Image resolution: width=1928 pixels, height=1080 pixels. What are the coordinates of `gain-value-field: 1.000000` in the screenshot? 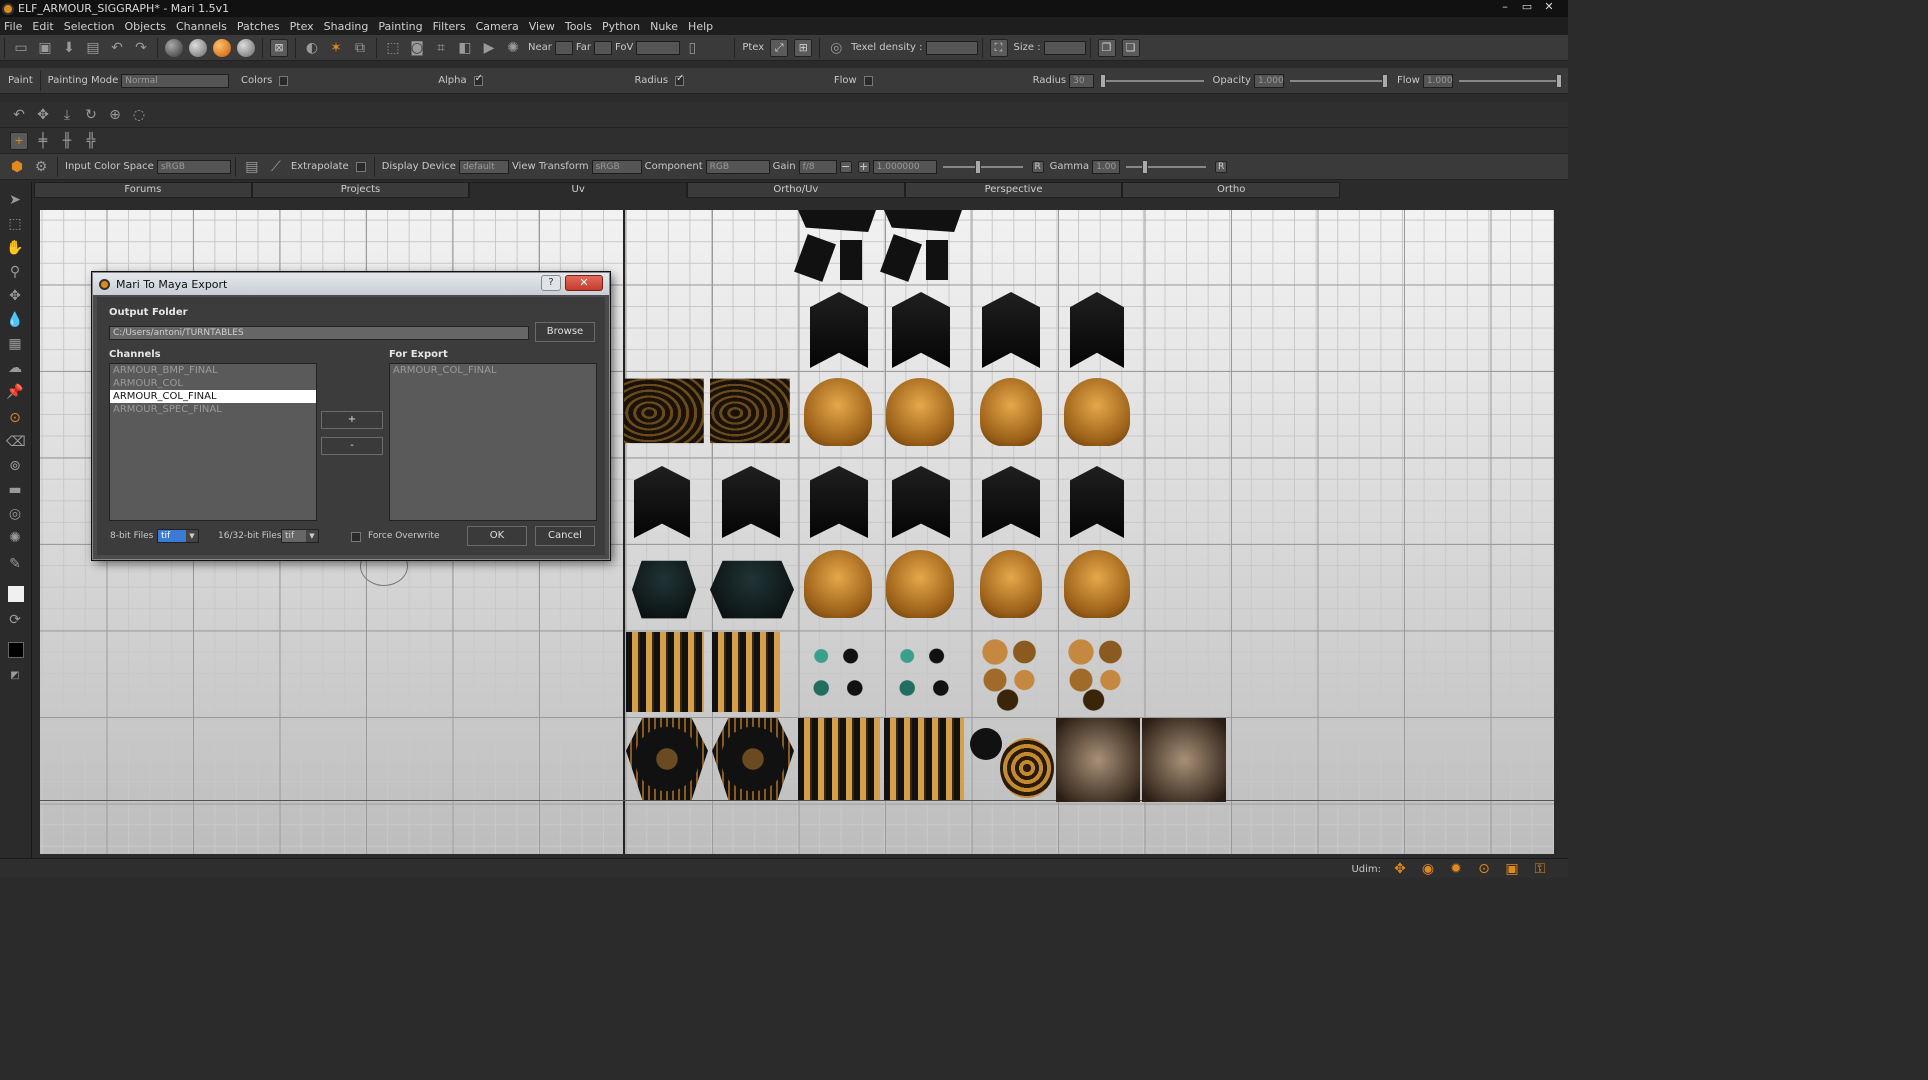 It's located at (904, 166).